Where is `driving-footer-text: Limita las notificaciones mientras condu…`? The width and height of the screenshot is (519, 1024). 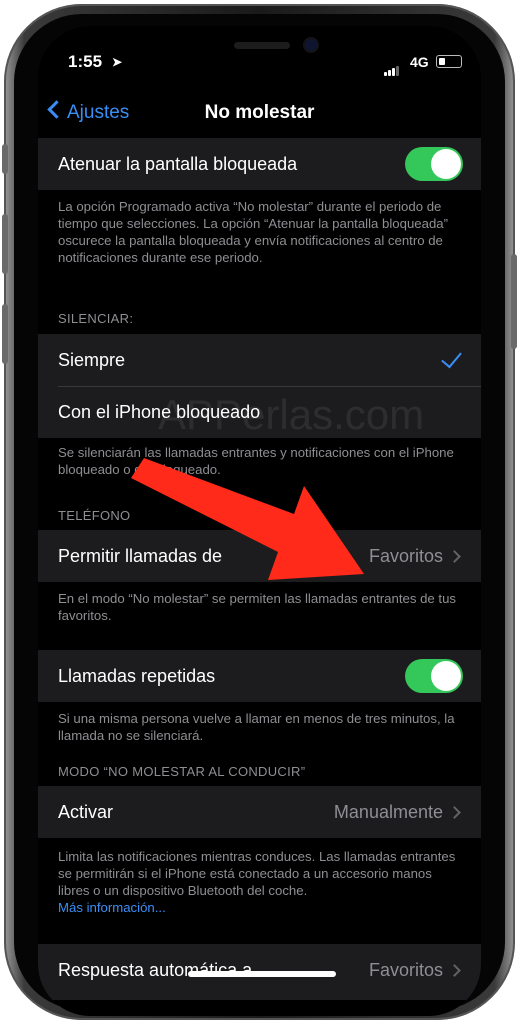
driving-footer-text: Limita las notificaciones mientras condu… is located at coordinates (257, 873).